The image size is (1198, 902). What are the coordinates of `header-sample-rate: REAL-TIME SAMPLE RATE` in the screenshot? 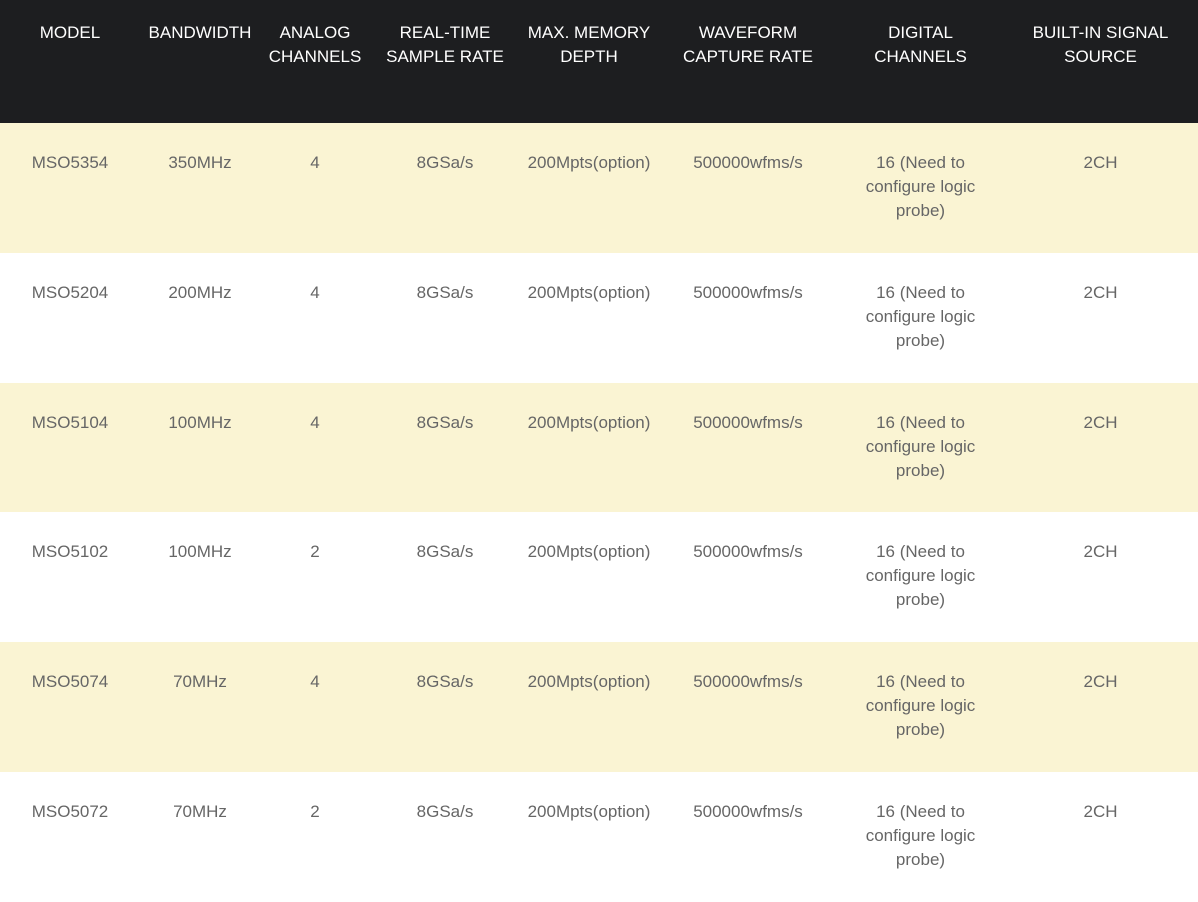 It's located at (445, 61).